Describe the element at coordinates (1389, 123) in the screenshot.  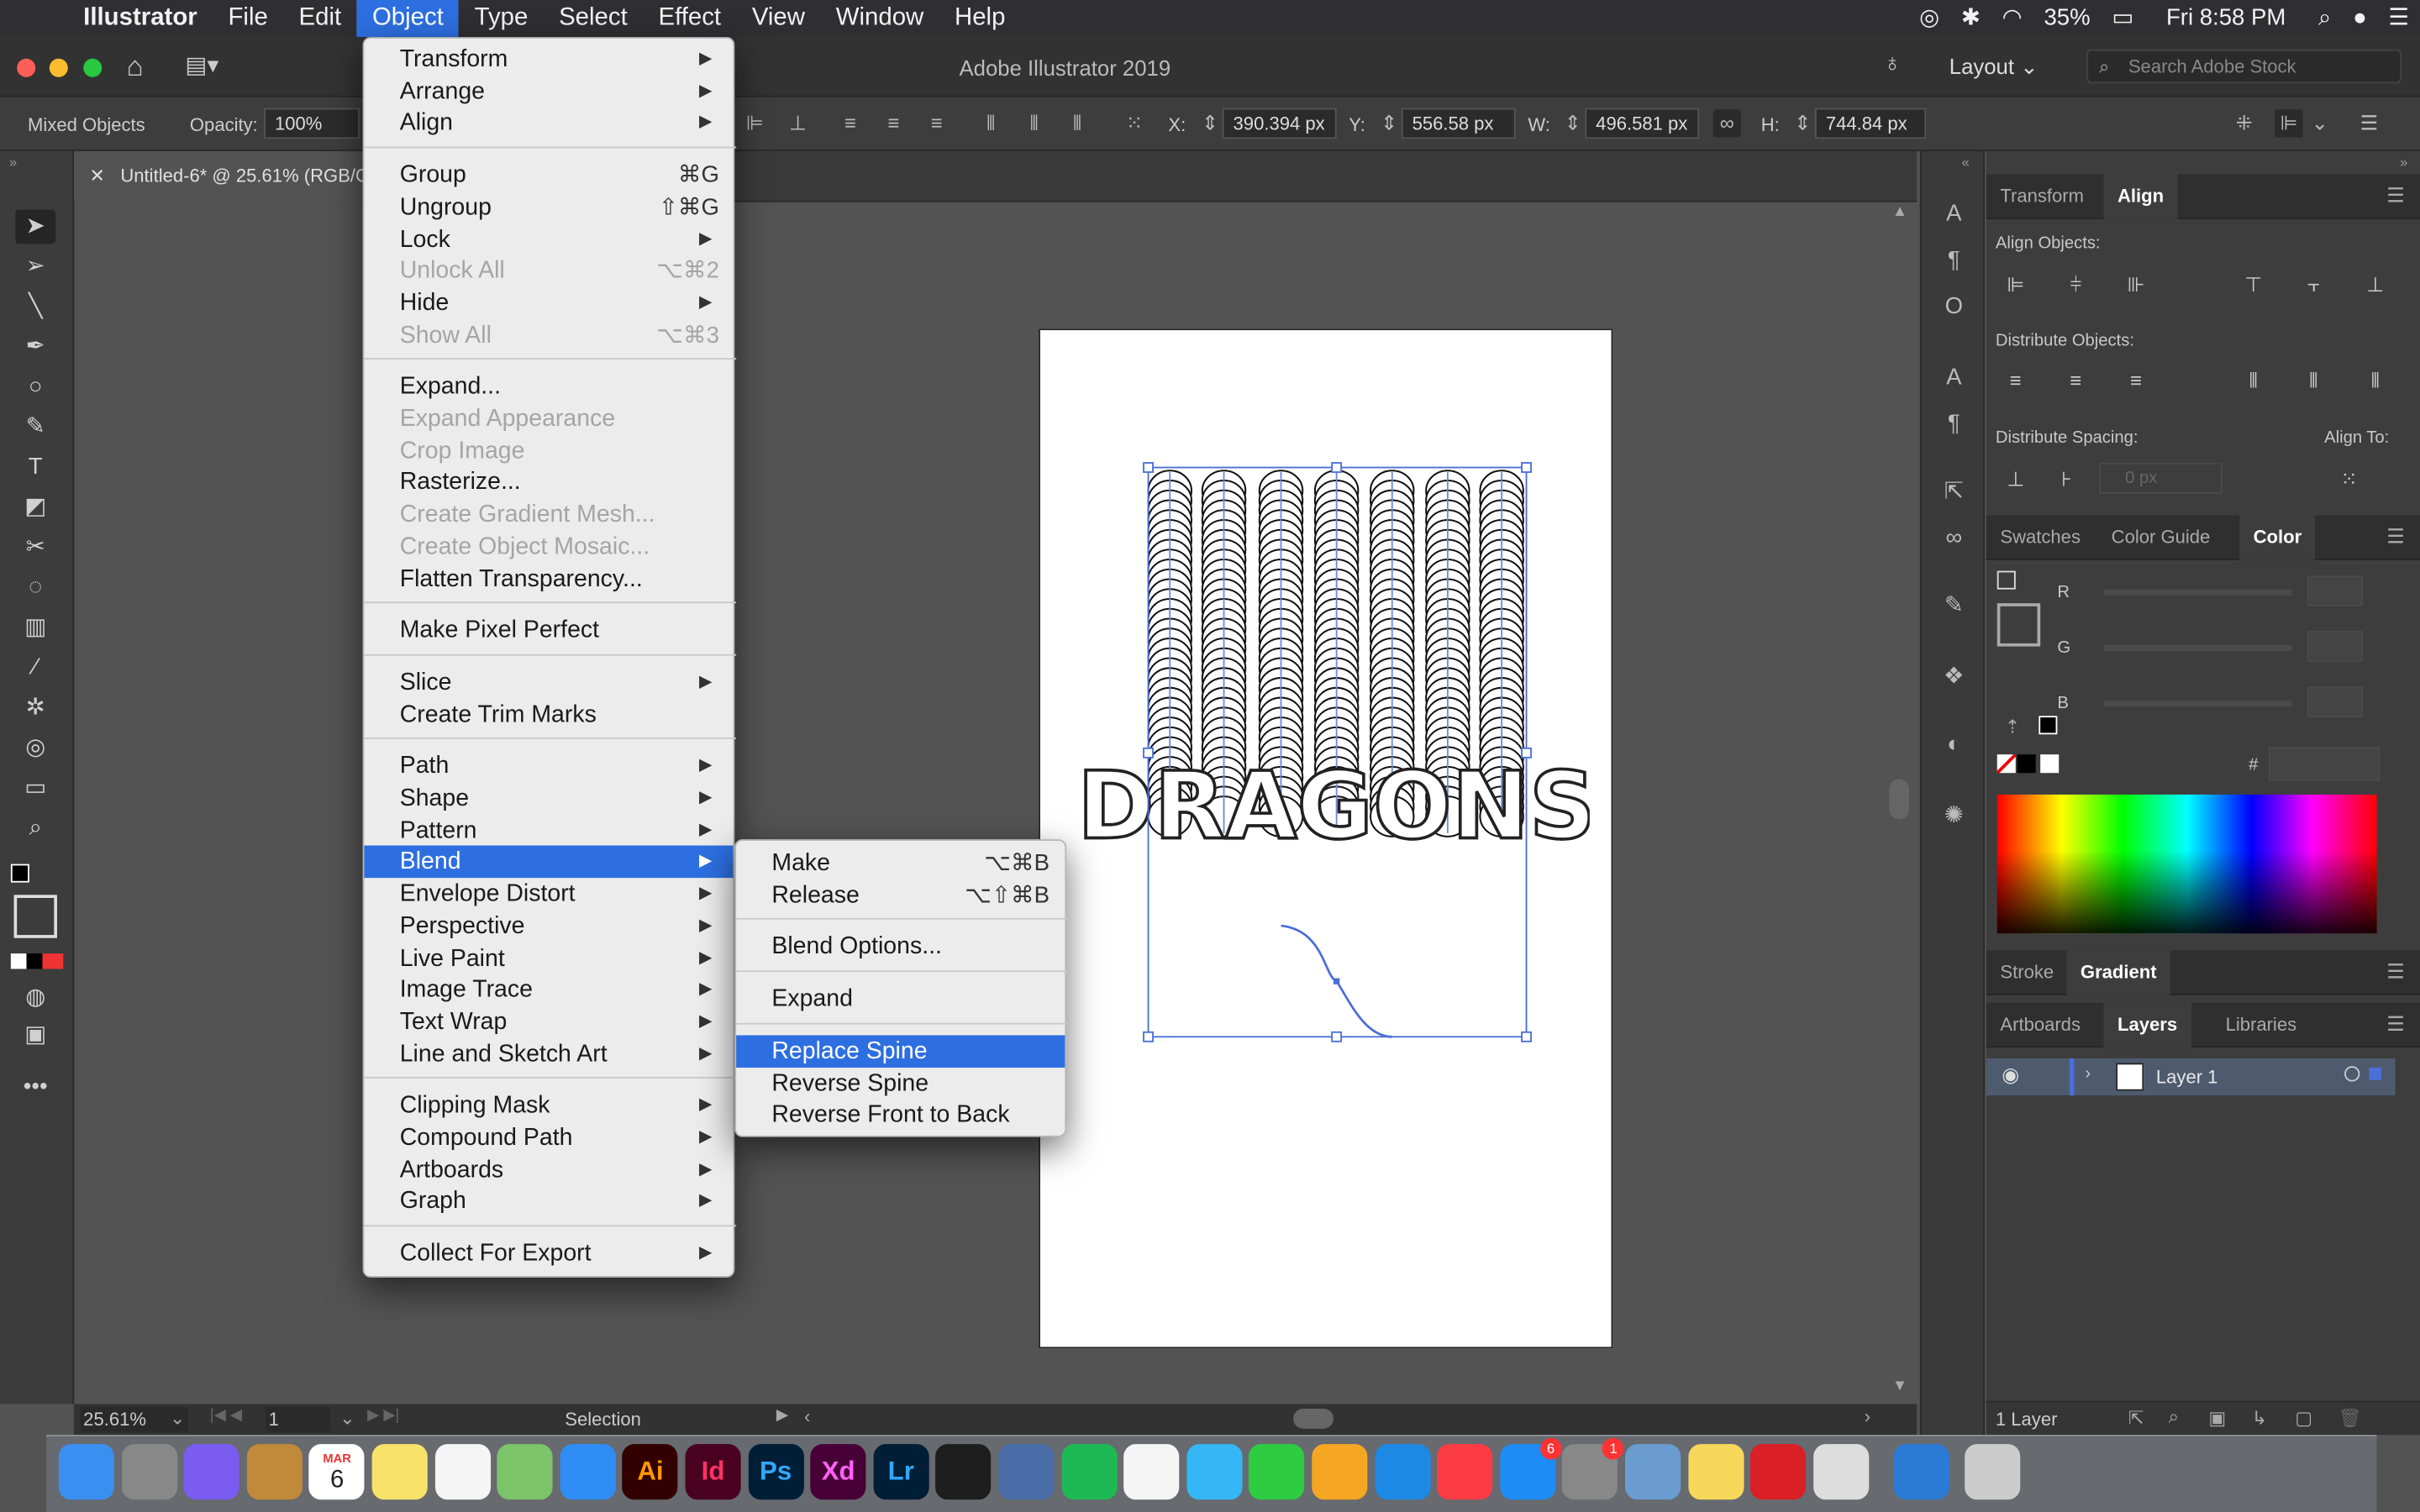
I see `y-stepper-icon: ⇕` at that location.